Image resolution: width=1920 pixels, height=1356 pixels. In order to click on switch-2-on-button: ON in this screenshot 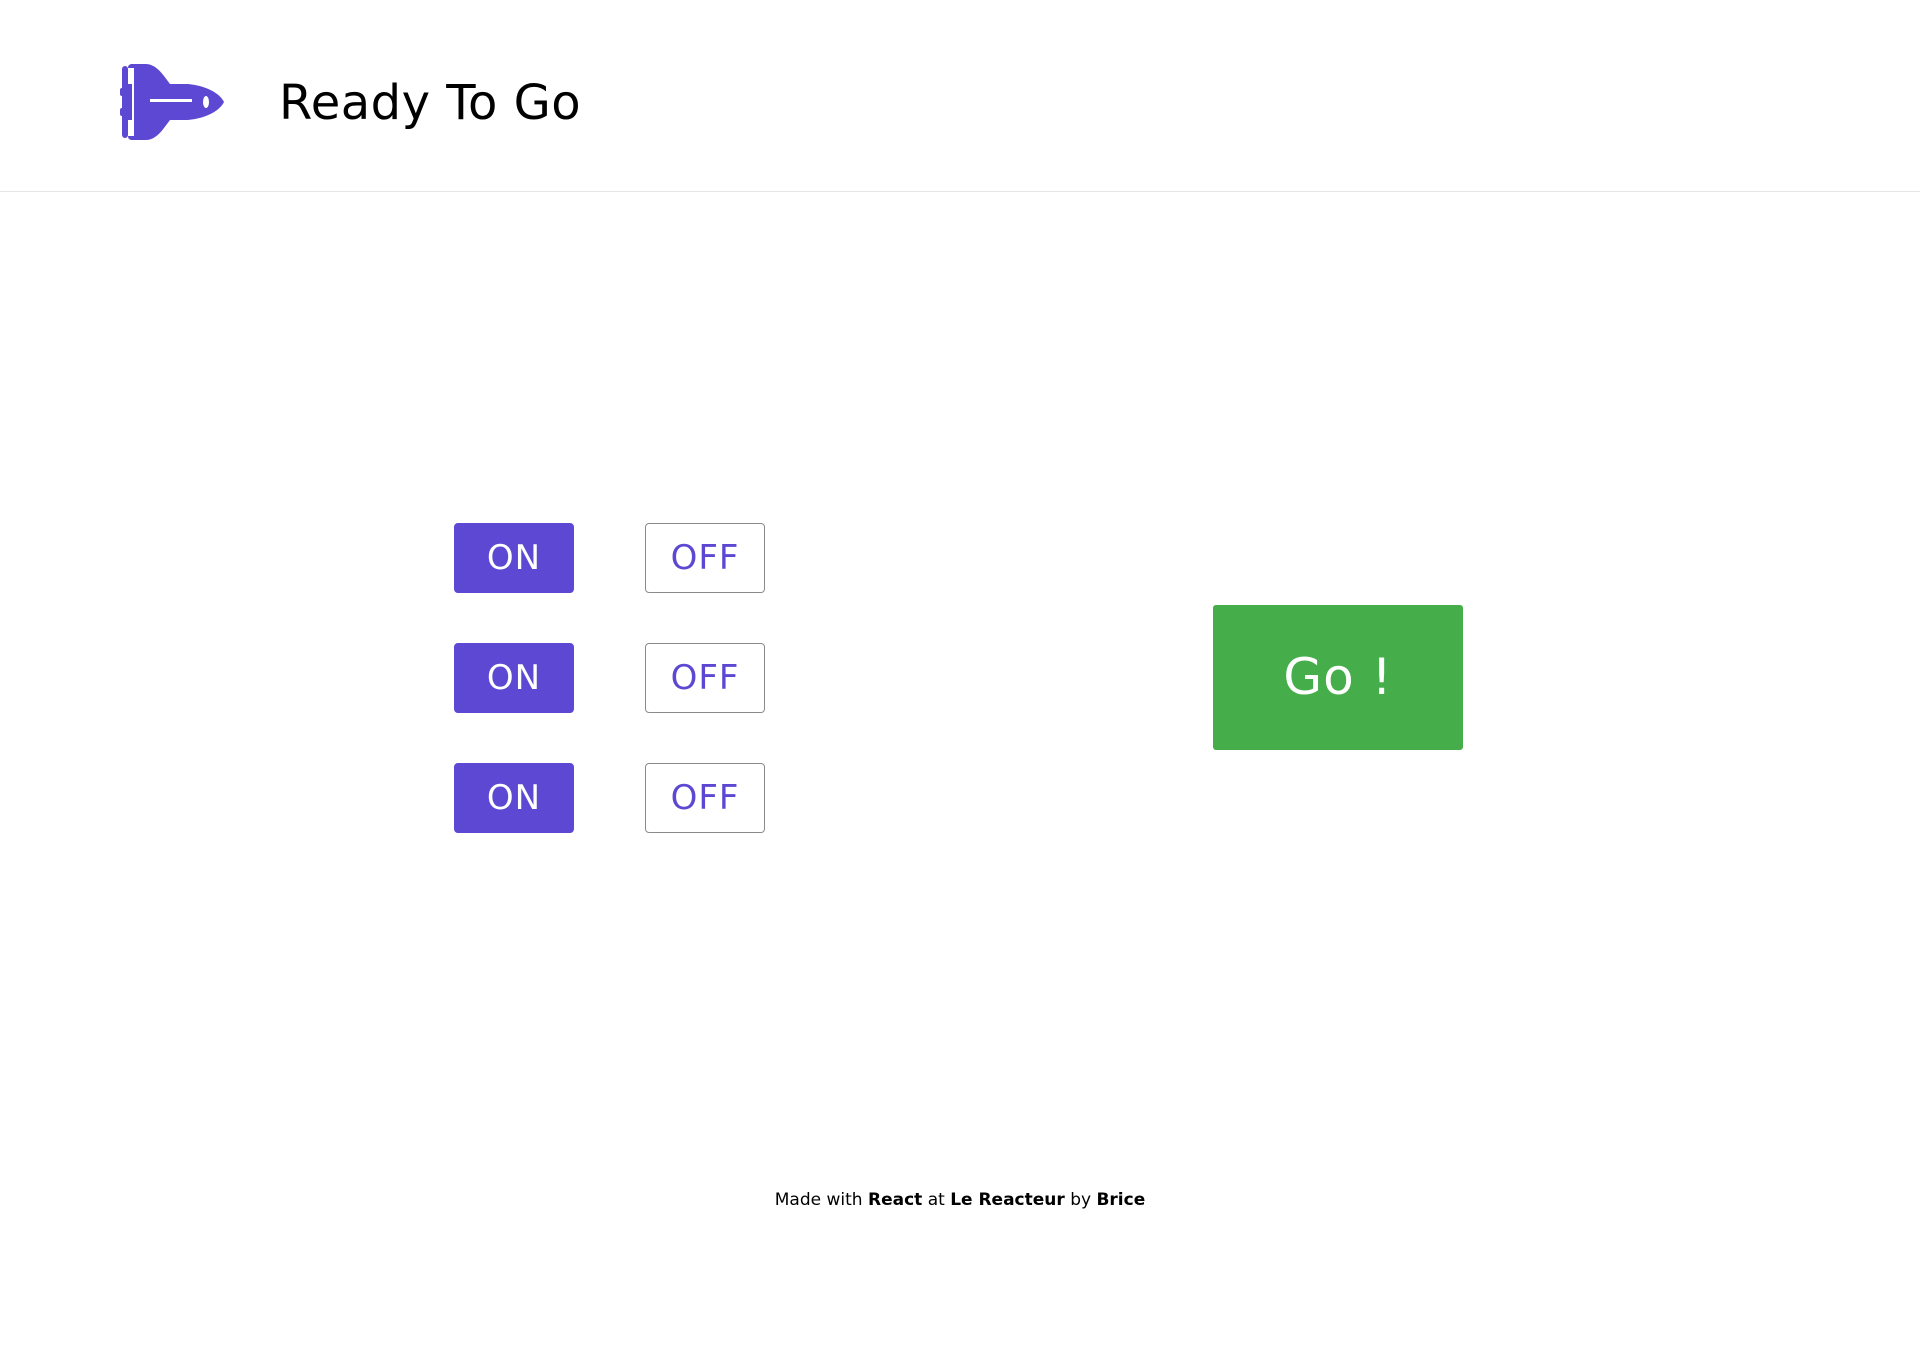, I will do `click(514, 678)`.